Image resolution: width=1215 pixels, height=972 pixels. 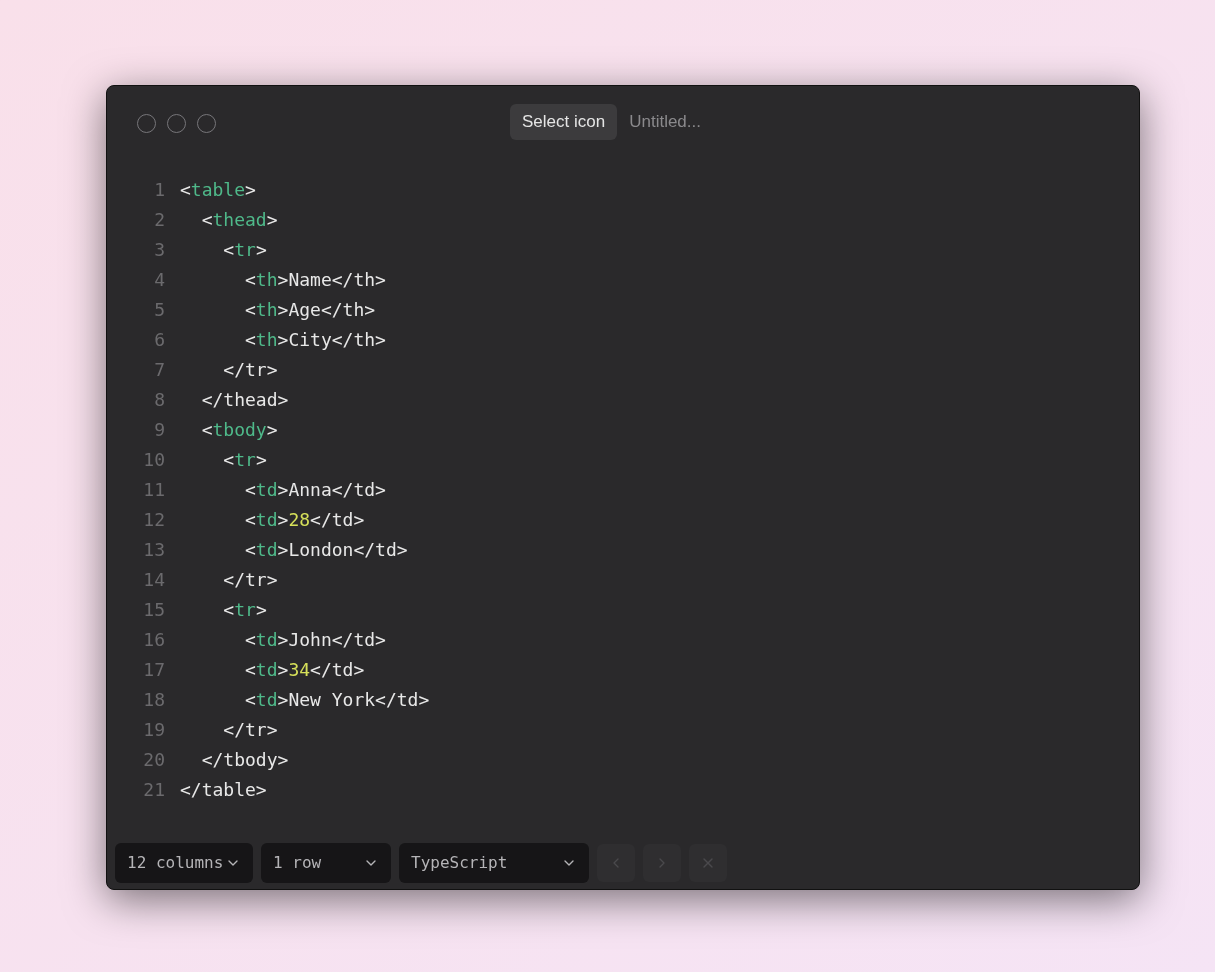 I want to click on line-number: 16, so click(x=154, y=640).